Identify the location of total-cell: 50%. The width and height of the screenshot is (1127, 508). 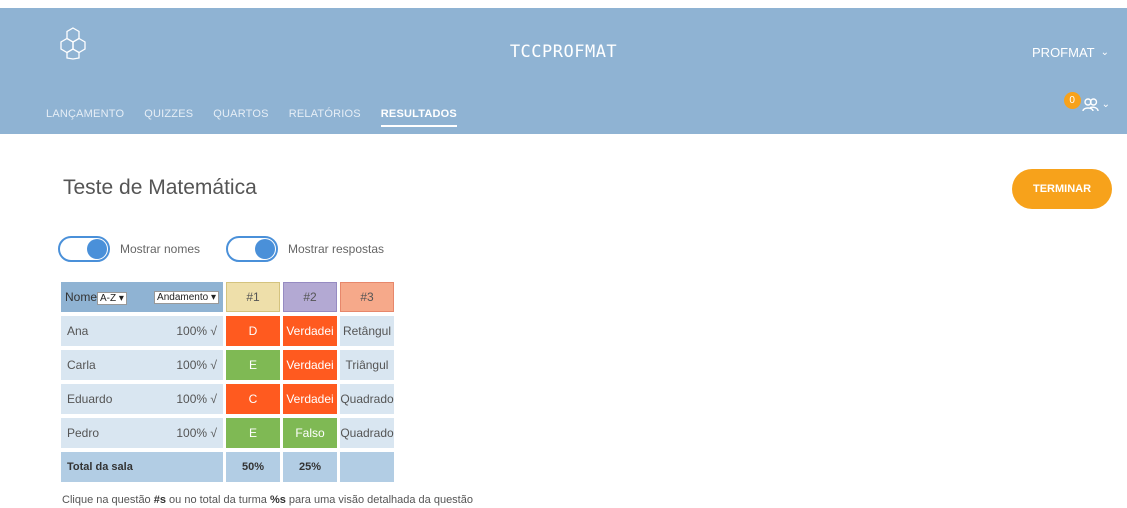
(253, 467).